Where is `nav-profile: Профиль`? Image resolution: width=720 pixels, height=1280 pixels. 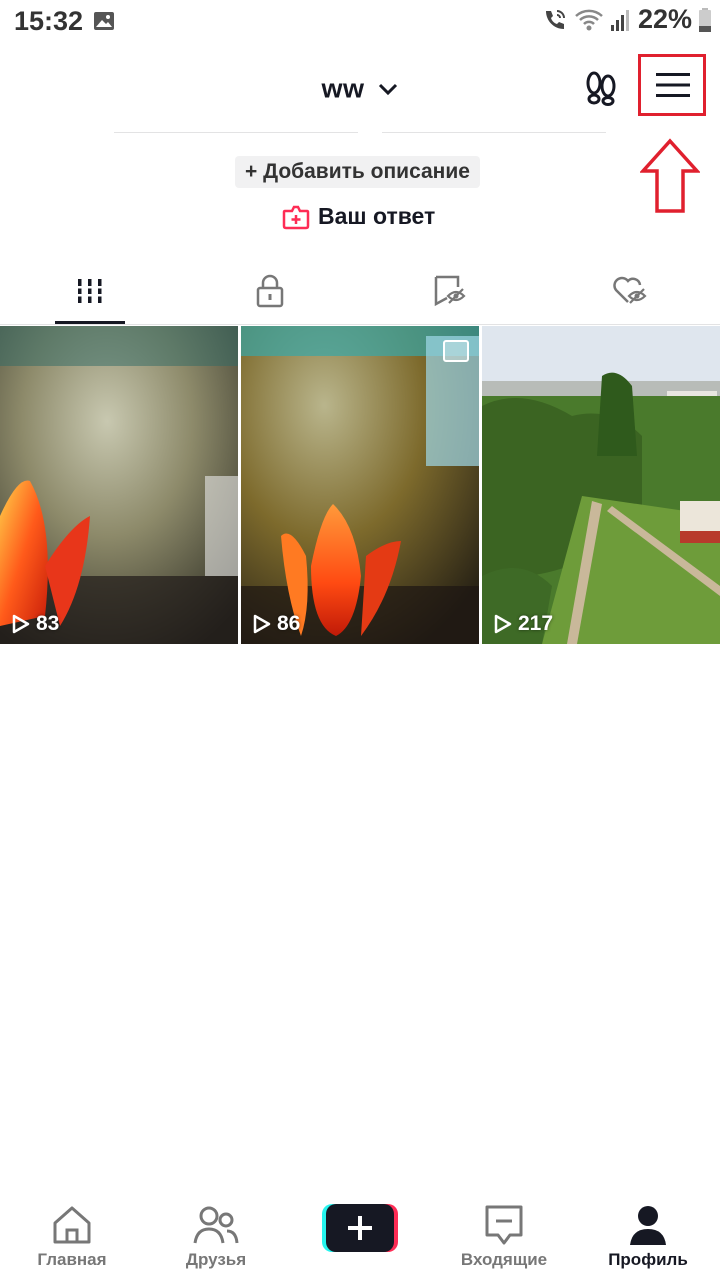 nav-profile: Профиль is located at coordinates (648, 1237).